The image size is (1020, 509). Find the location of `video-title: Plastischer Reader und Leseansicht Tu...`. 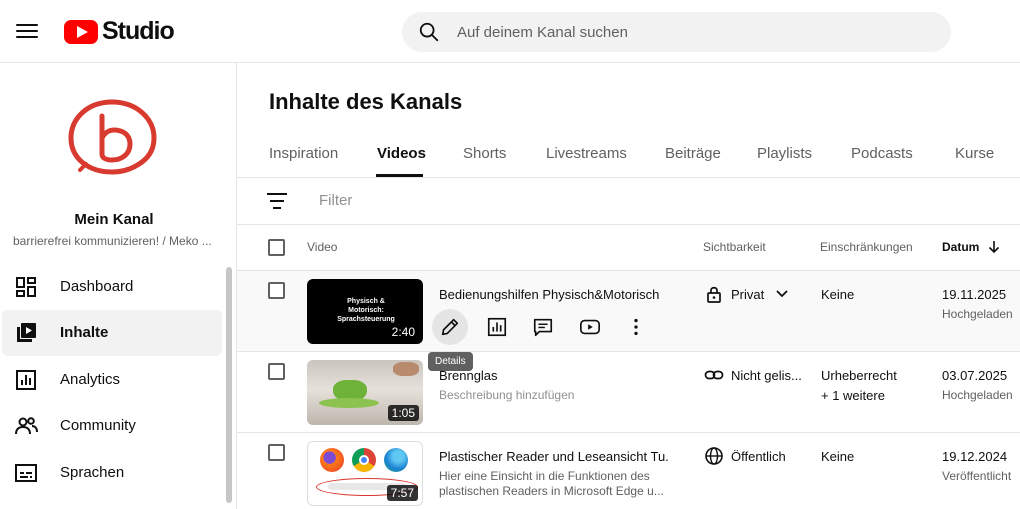

video-title: Plastischer Reader und Leseansicht Tu... is located at coordinates (554, 456).